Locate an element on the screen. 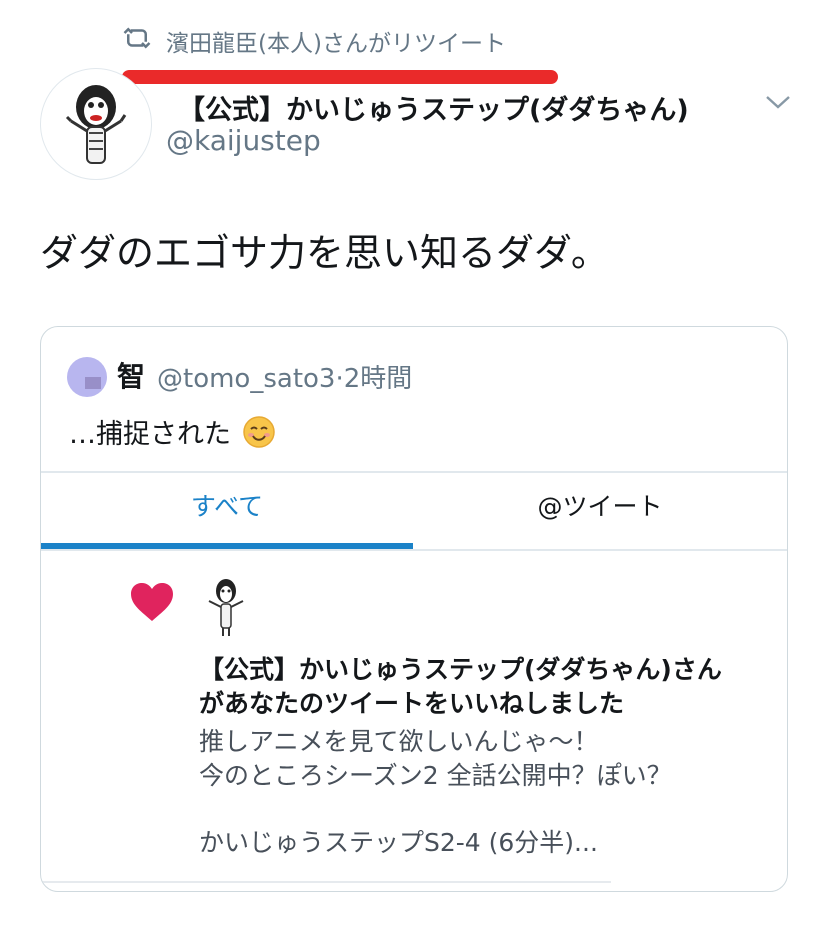 The image size is (828, 929). bottom-divider is located at coordinates (326, 882).